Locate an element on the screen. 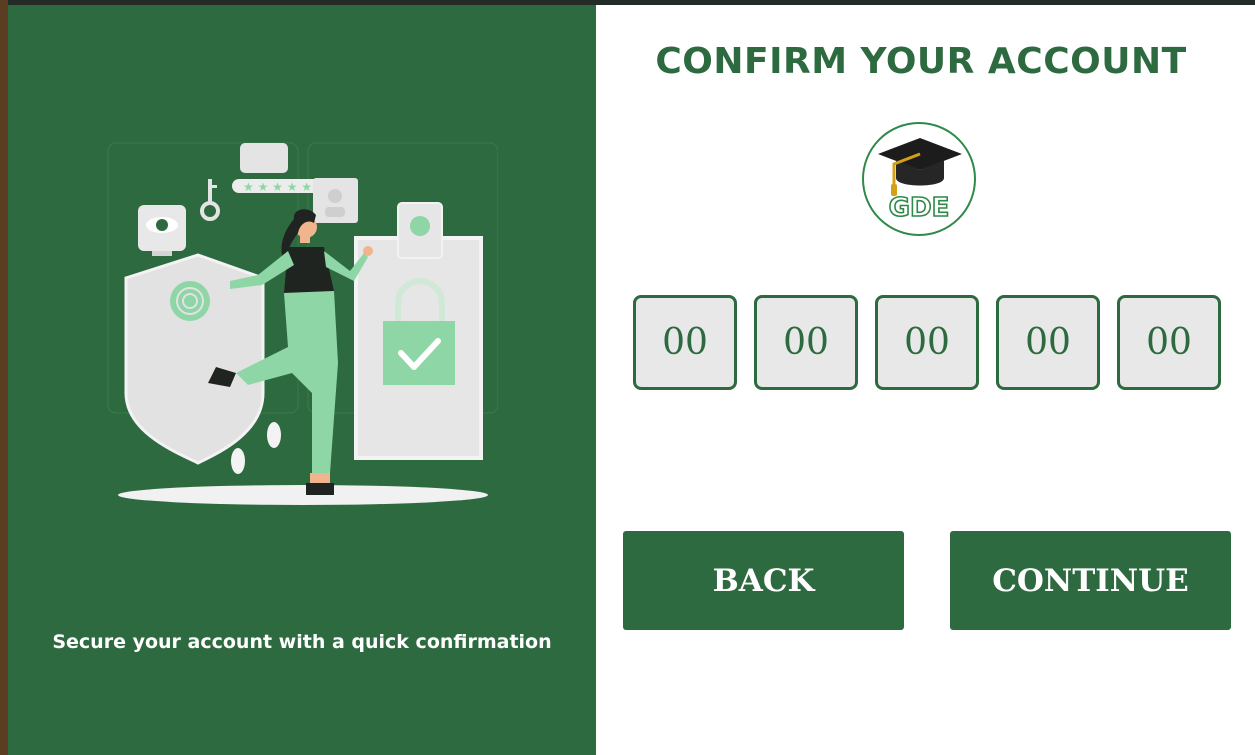 This screenshot has height=755, width=1255. window-left-border is located at coordinates (4, 377).